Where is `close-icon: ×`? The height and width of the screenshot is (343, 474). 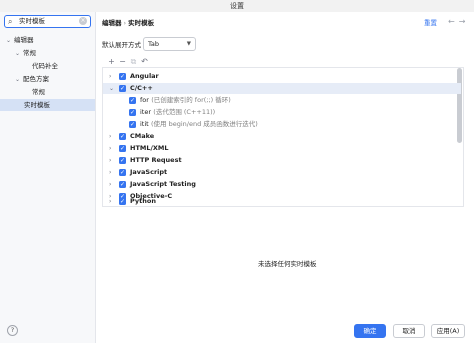 close-icon: × is located at coordinates (83, 21).